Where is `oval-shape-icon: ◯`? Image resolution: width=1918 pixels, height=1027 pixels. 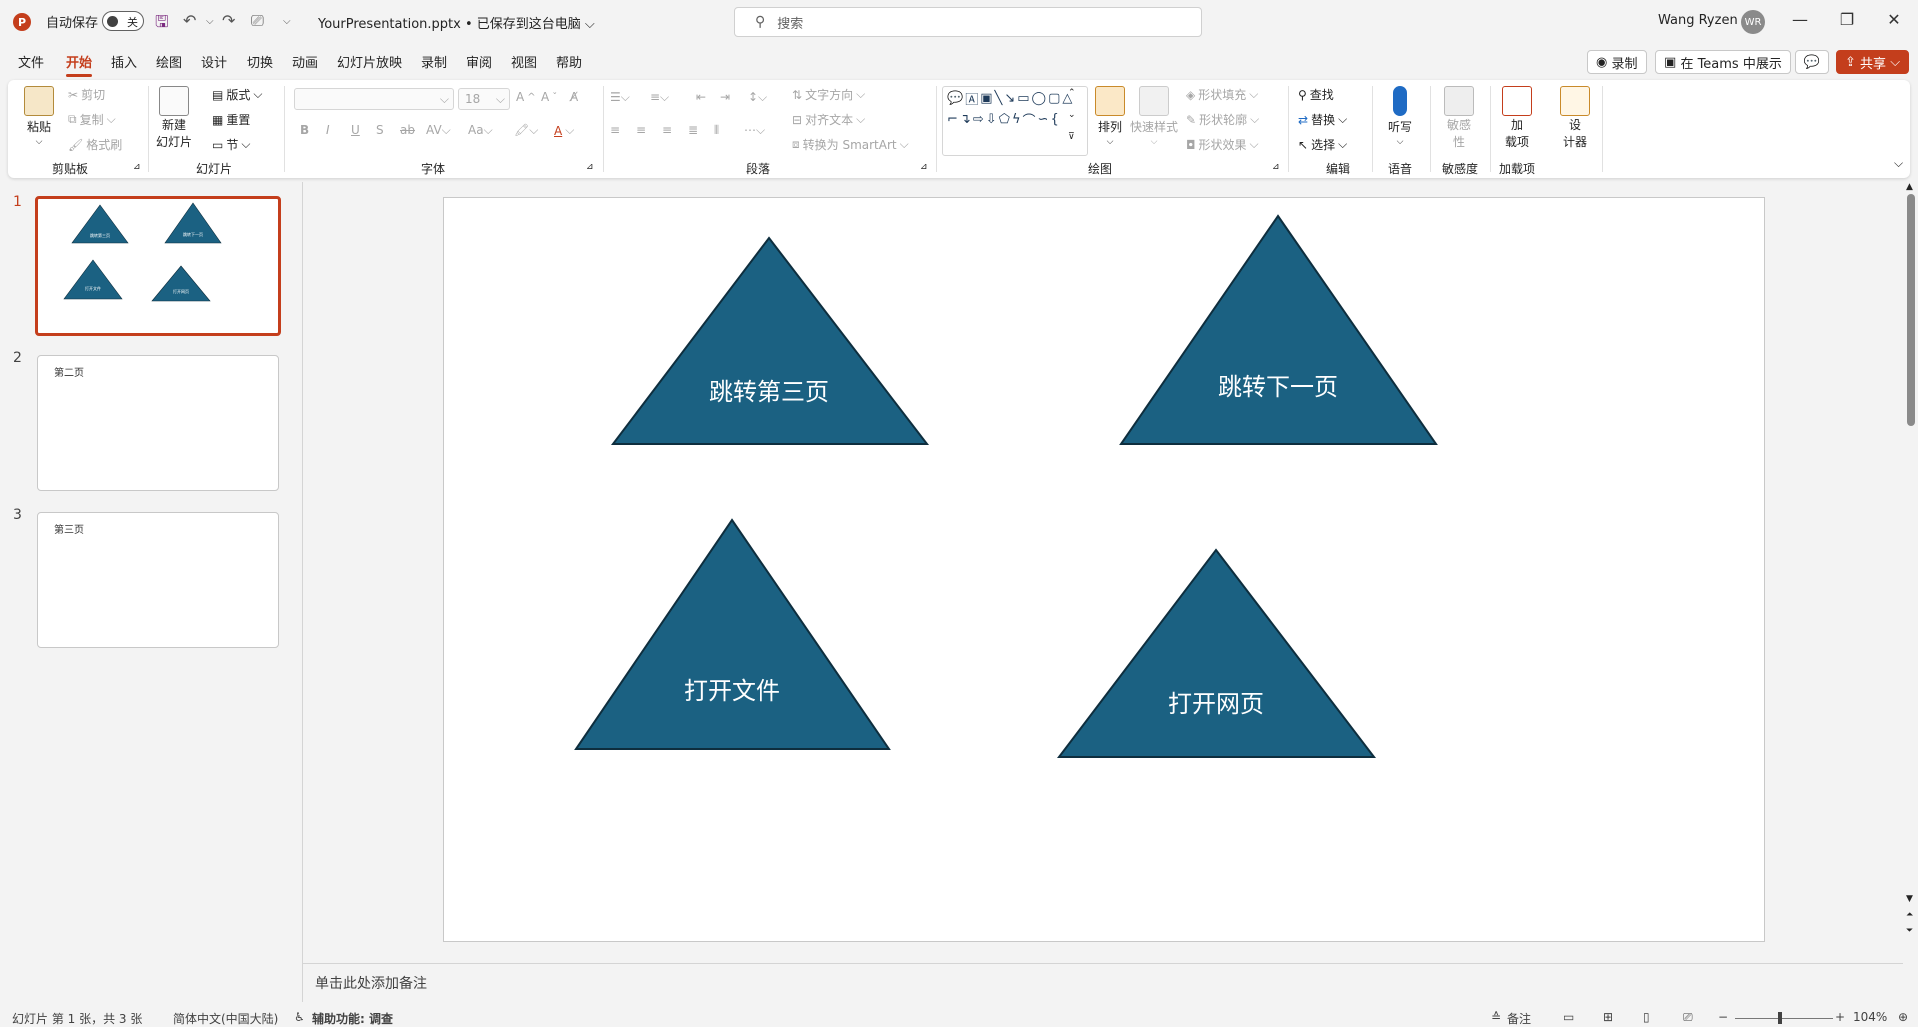
oval-shape-icon: ◯ is located at coordinates (1039, 98).